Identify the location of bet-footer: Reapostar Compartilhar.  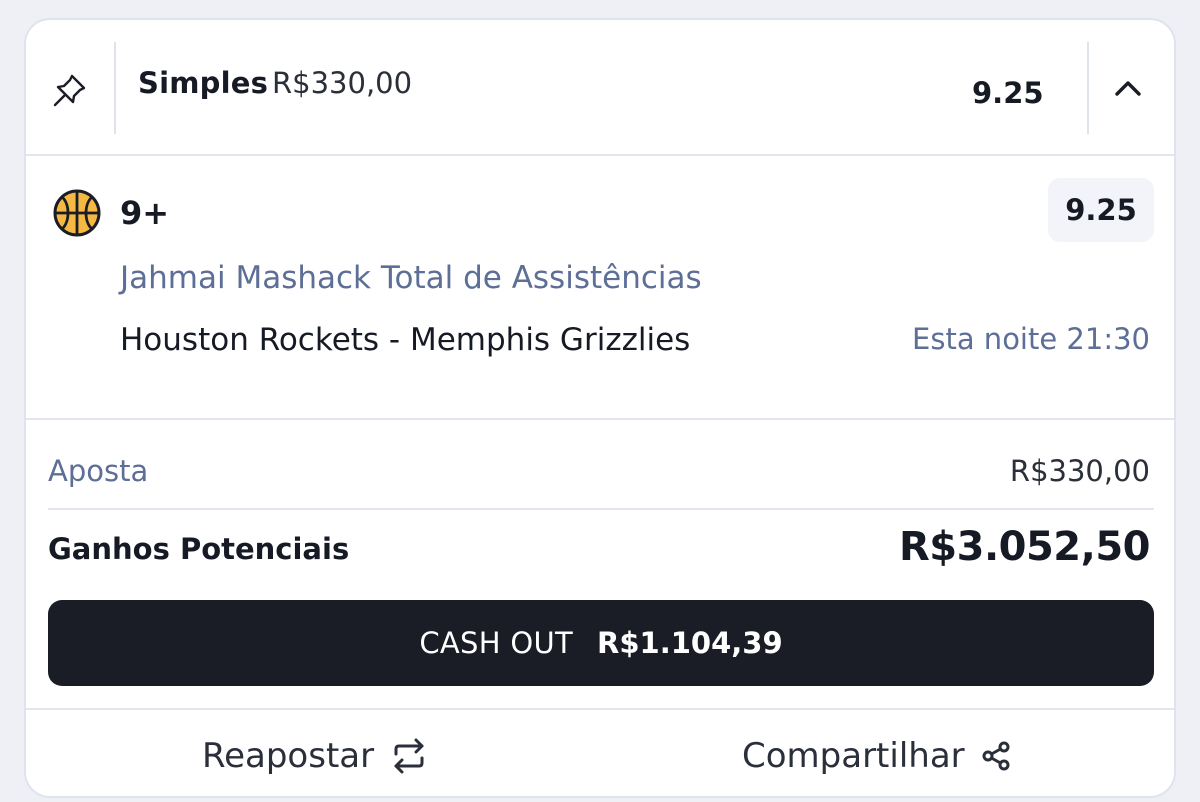
(600, 752).